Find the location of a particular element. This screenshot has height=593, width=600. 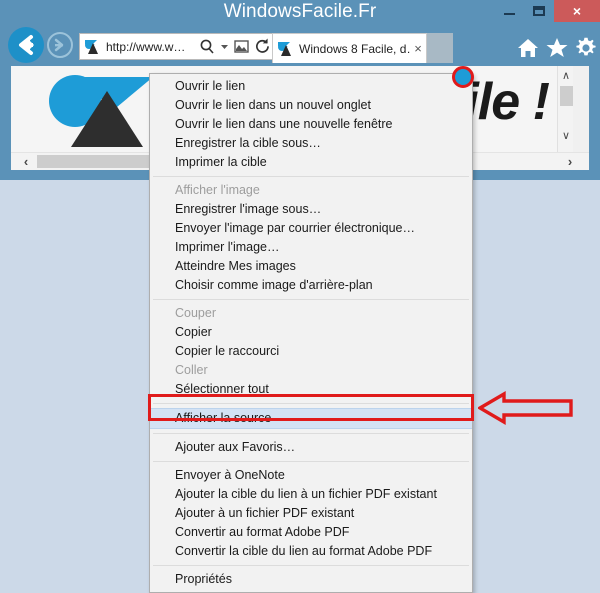

context-menu-item: Afficher l'image is located at coordinates (217, 190).